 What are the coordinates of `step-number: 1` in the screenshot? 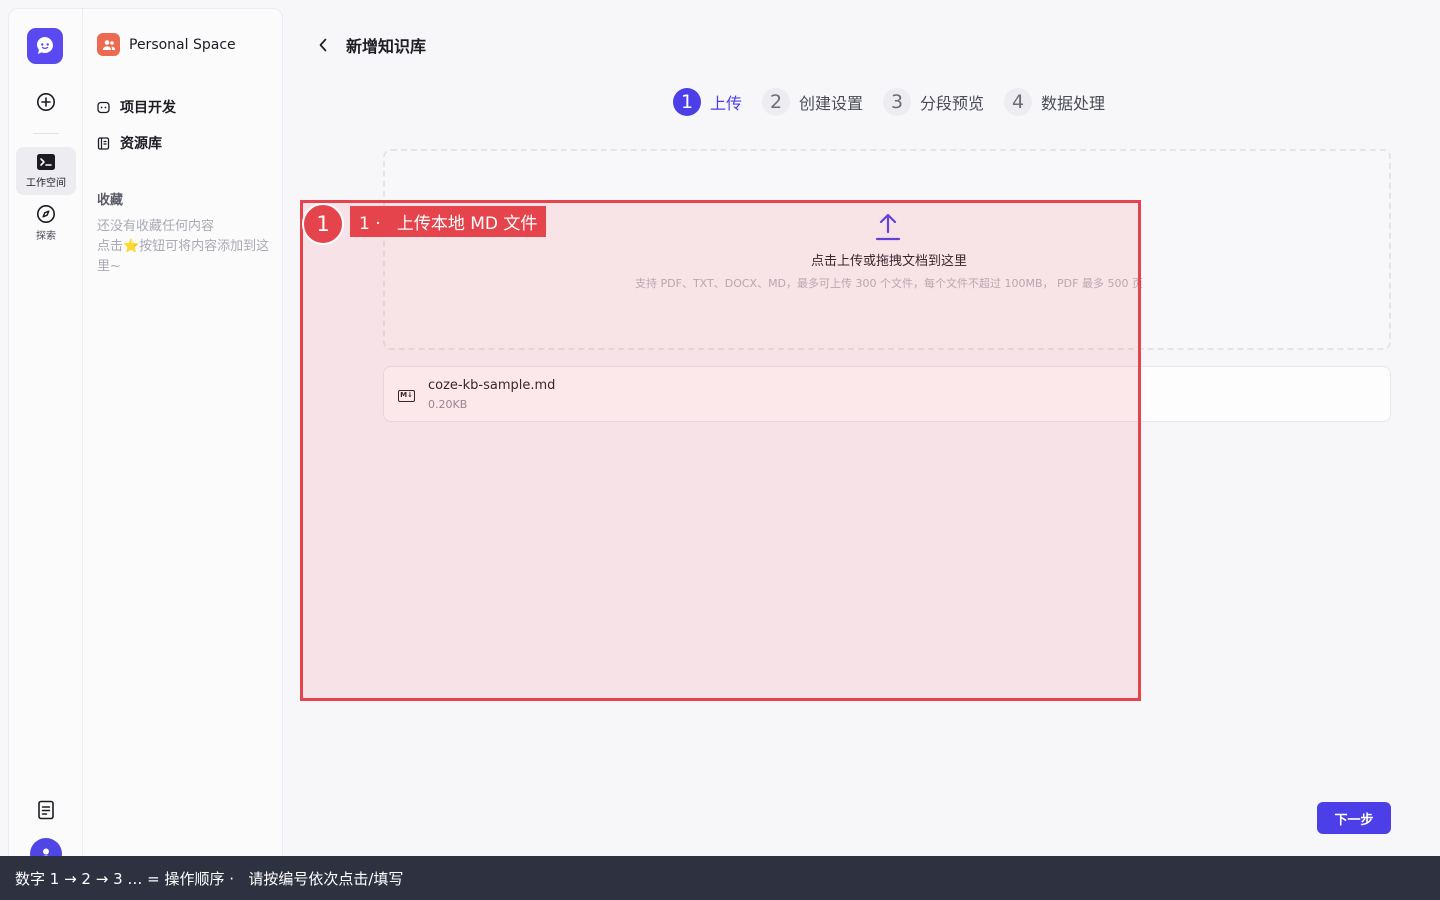 It's located at (687, 102).